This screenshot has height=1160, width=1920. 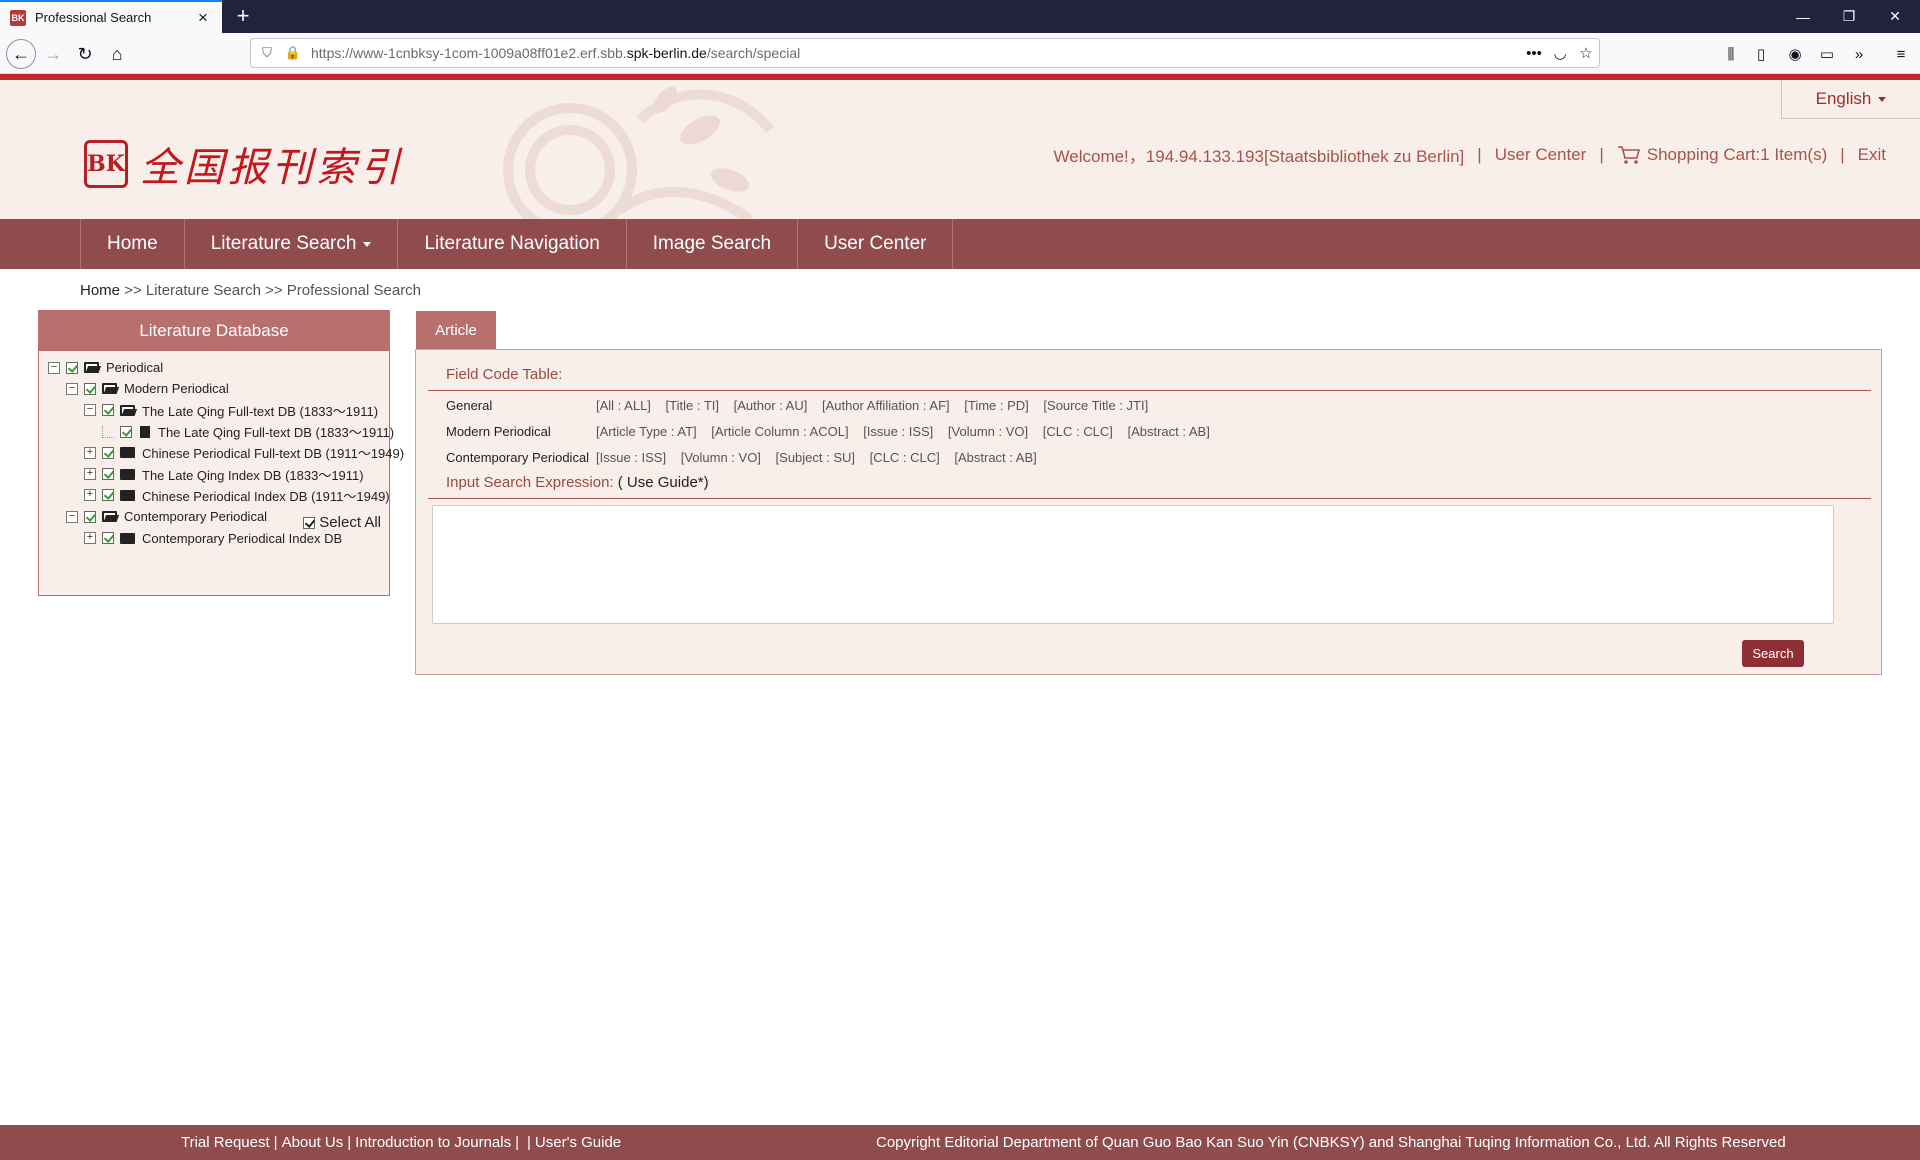 What do you see at coordinates (1560, 53) in the screenshot?
I see `pocket-icon: ◡` at bounding box center [1560, 53].